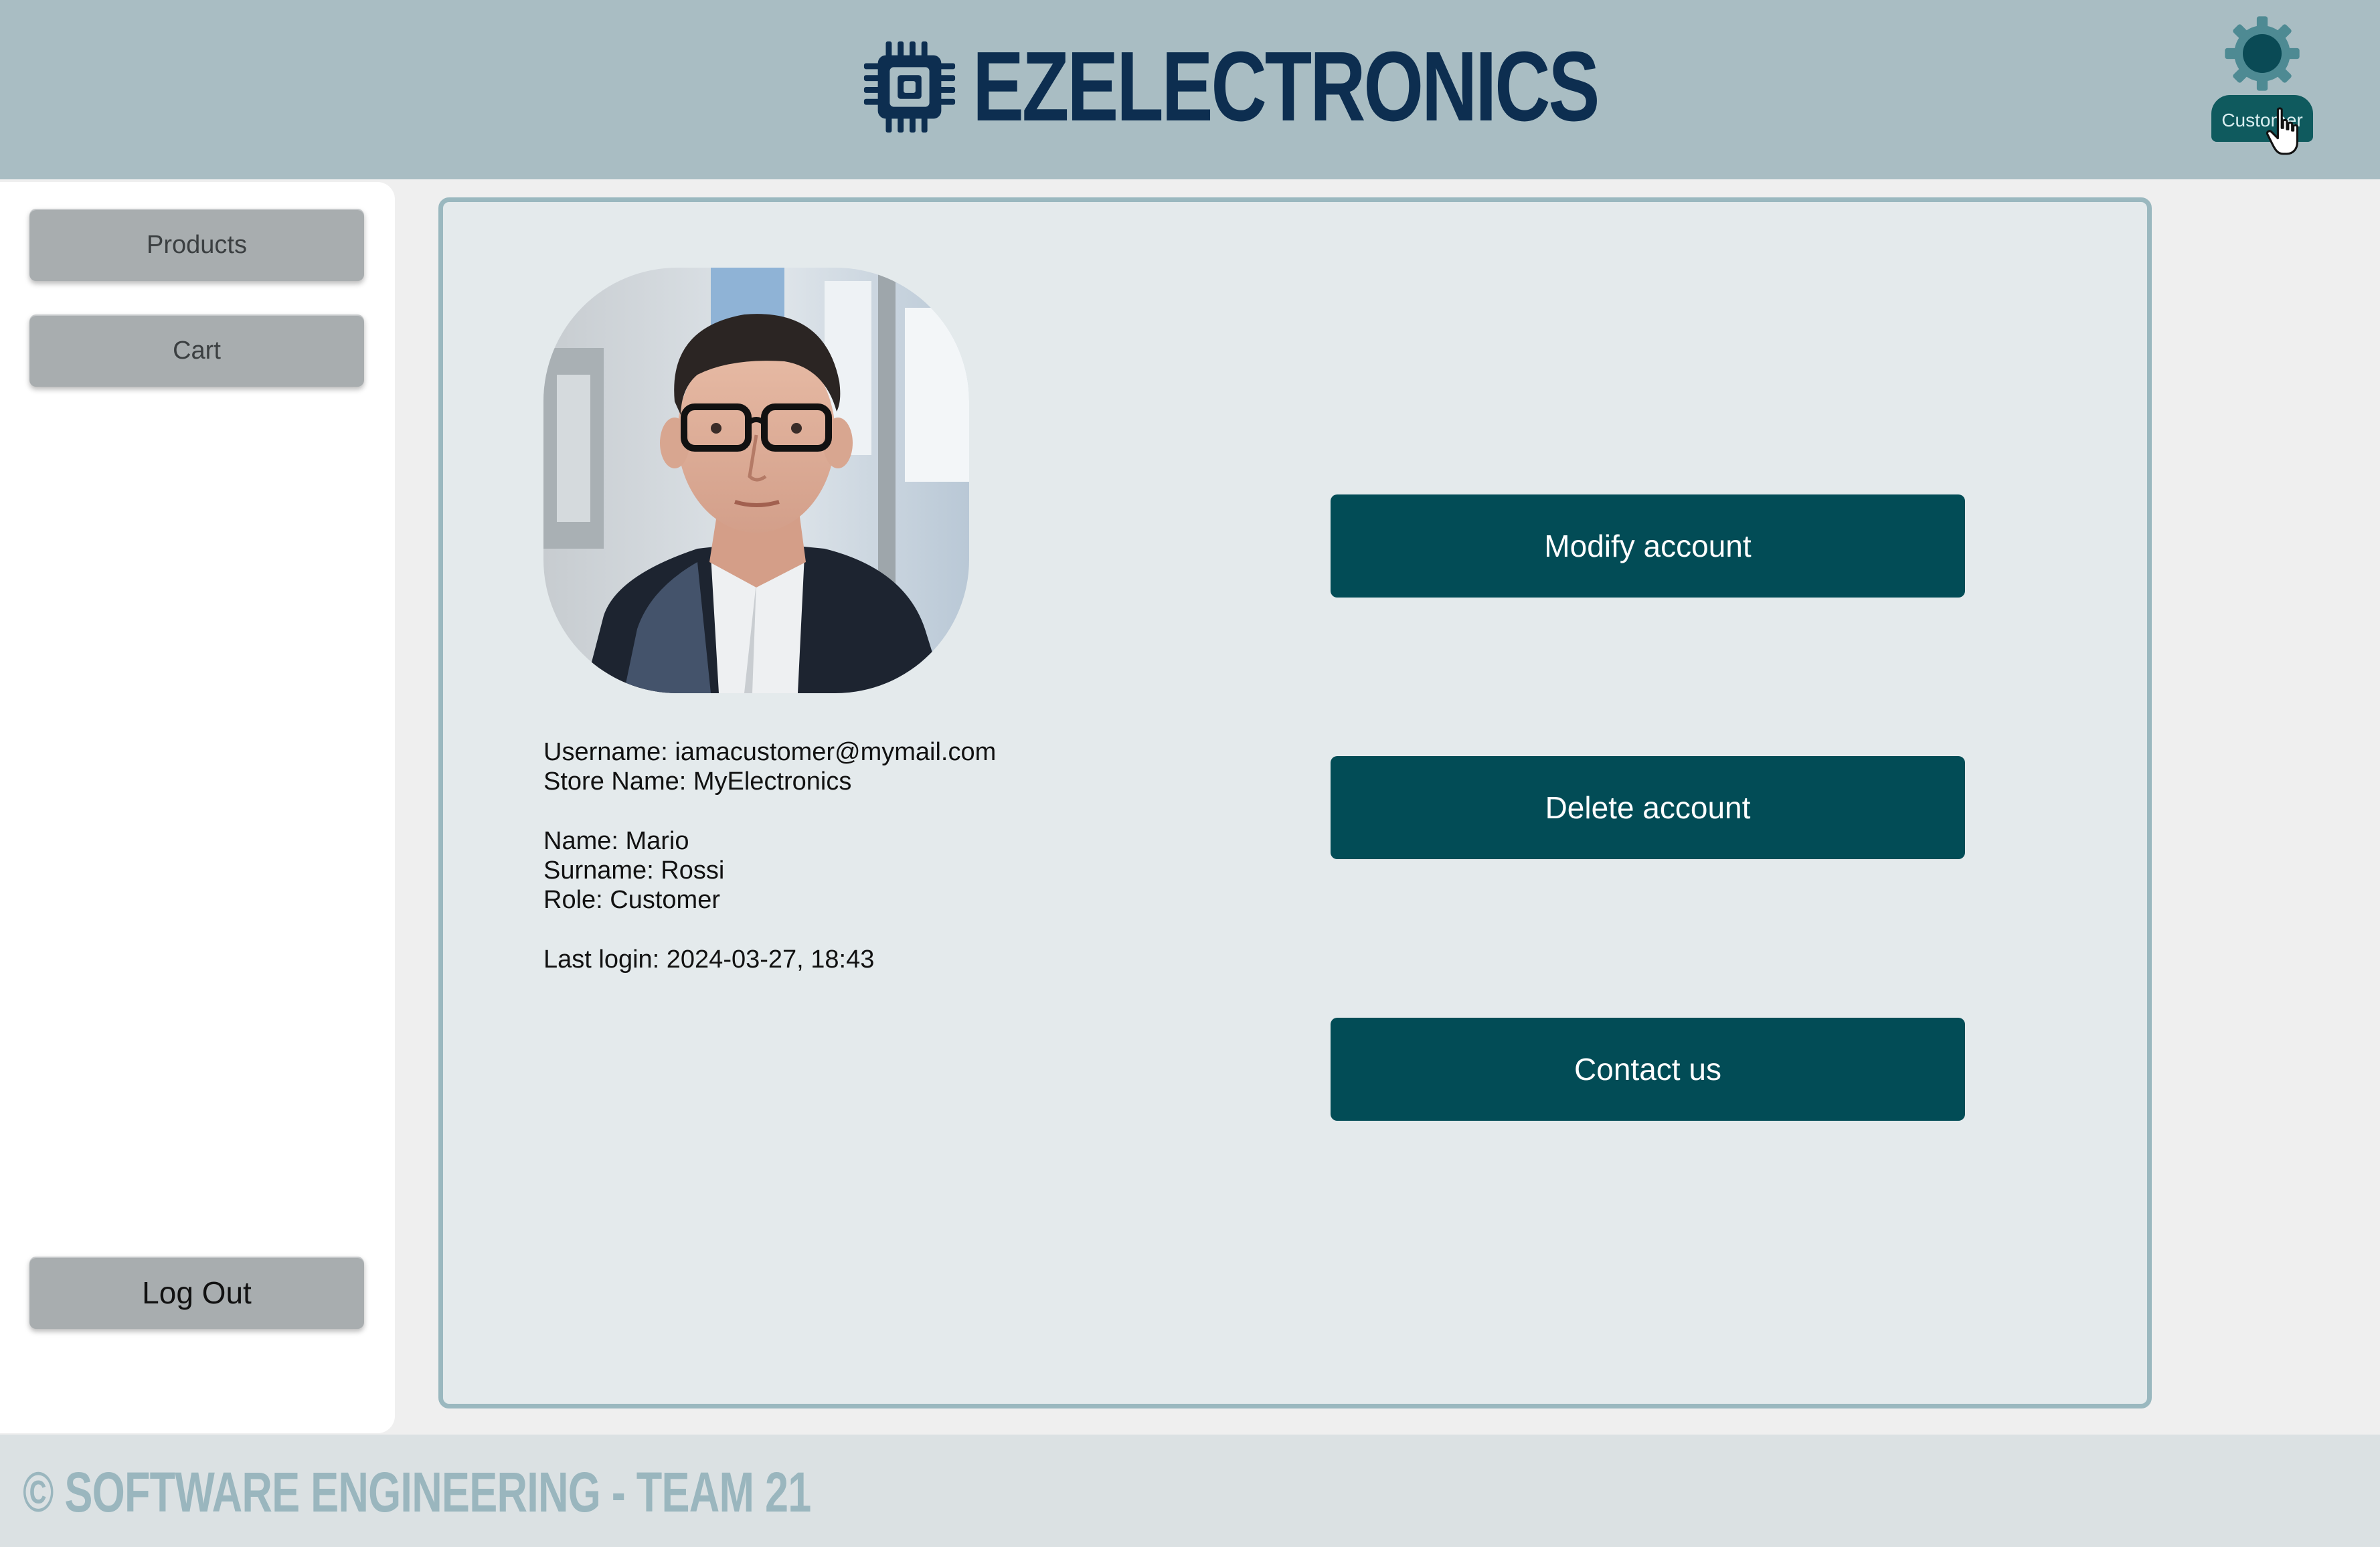 This screenshot has width=2380, height=1547. Describe the element at coordinates (631, 900) in the screenshot. I see `role-text: Role: Customer` at that location.